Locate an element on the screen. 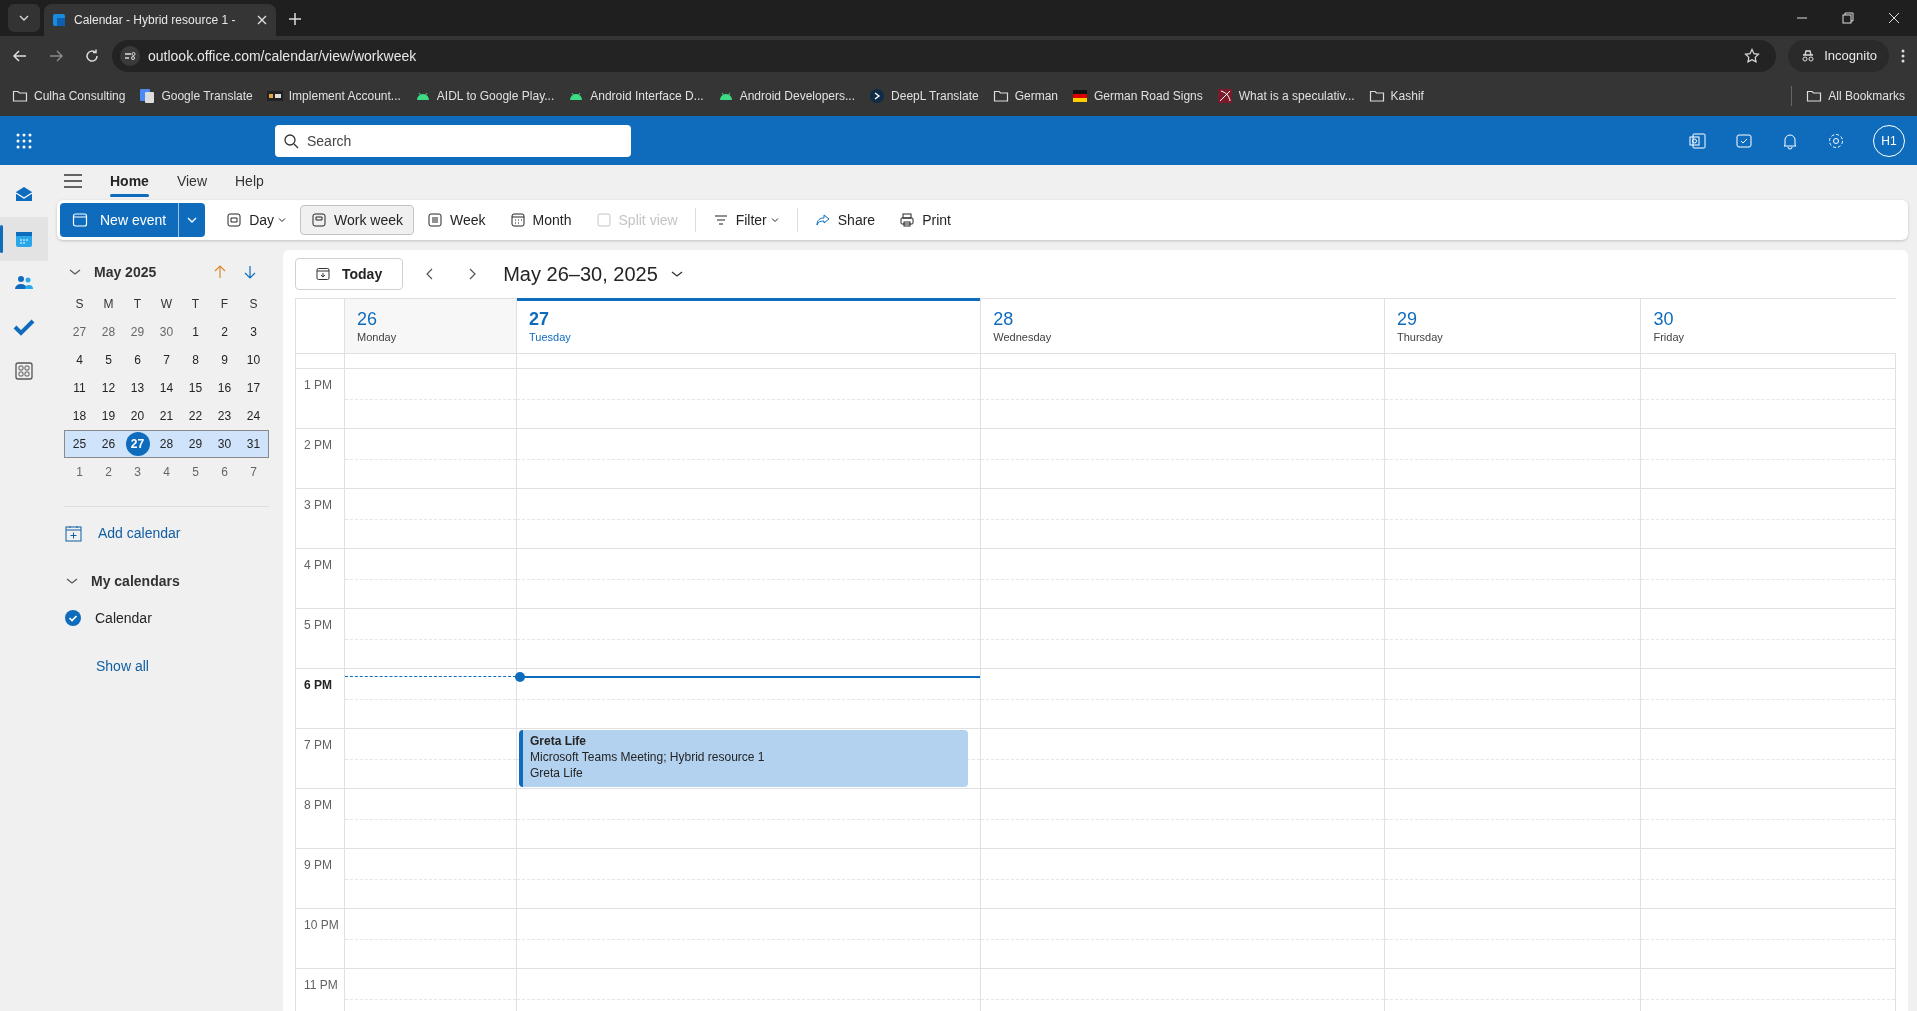 The image size is (1917, 1011). outlook-icon is located at coordinates (1698, 140).